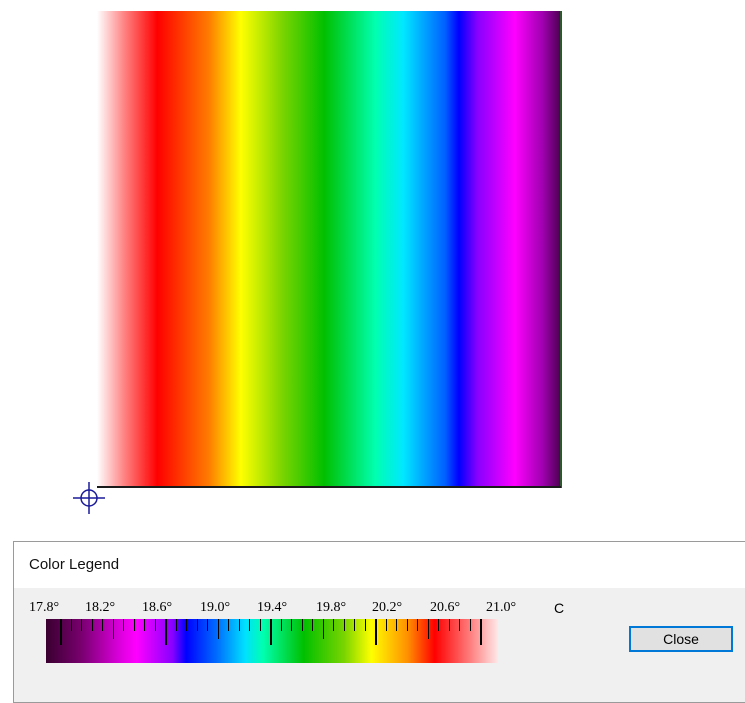  Describe the element at coordinates (89, 498) in the screenshot. I see `crosshair-icon` at that location.